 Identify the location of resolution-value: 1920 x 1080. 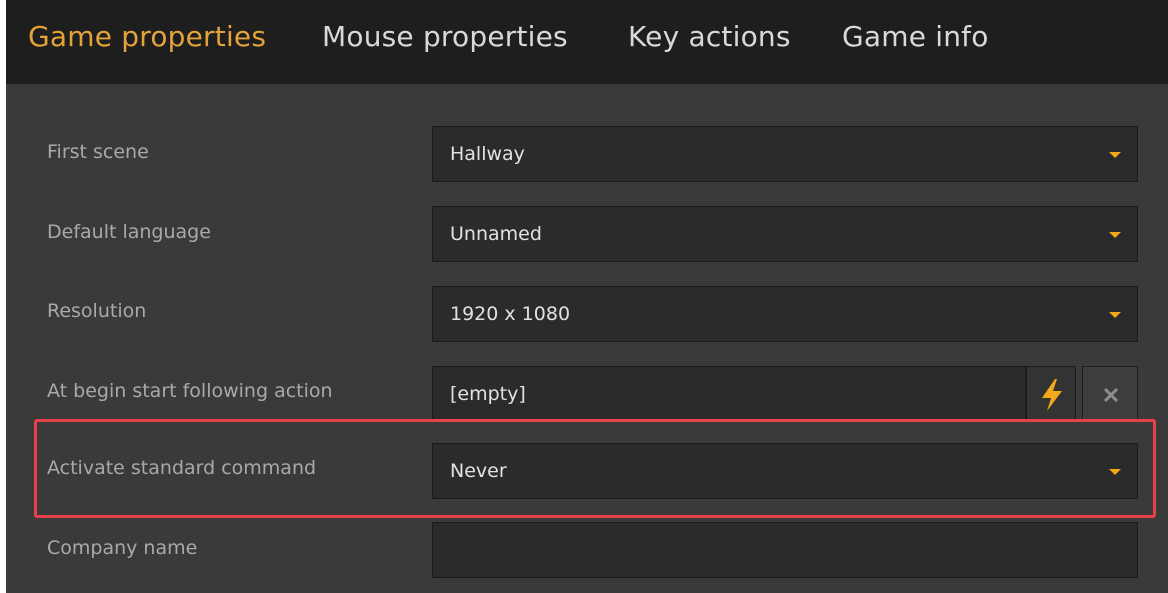
(510, 314).